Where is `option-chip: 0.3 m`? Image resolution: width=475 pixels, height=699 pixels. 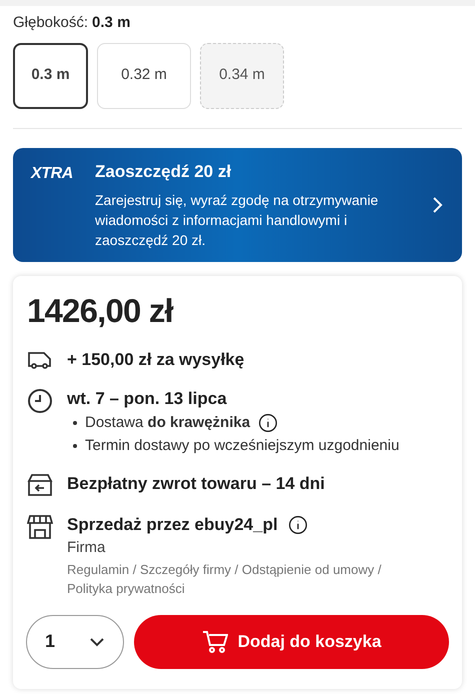 option-chip: 0.3 m is located at coordinates (50, 75).